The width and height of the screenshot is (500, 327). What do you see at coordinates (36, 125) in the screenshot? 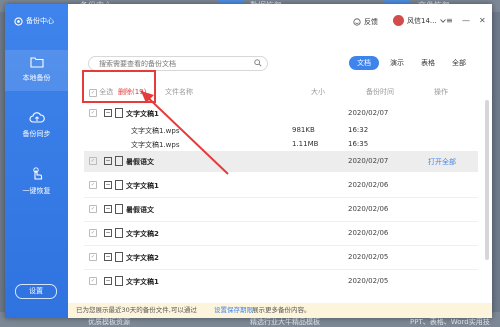
I see `sidebar-item-backup-sync: 备份同步` at bounding box center [36, 125].